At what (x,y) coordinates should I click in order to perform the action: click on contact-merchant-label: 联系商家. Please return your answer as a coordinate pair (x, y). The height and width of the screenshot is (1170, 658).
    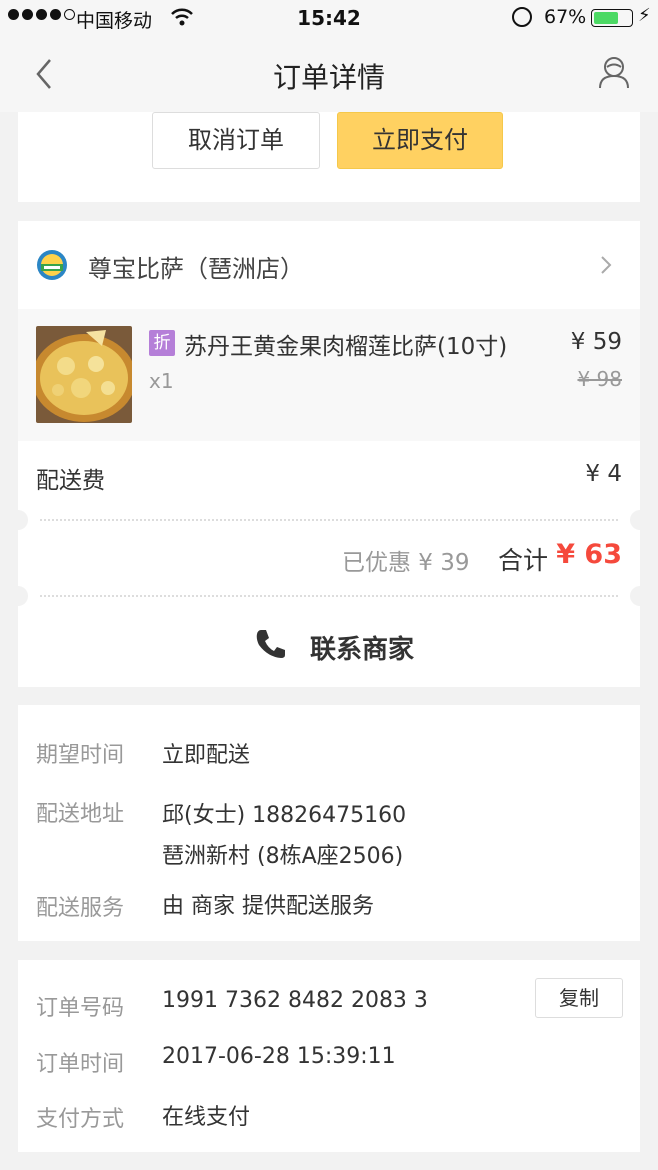
    Looking at the image, I should click on (362, 650).